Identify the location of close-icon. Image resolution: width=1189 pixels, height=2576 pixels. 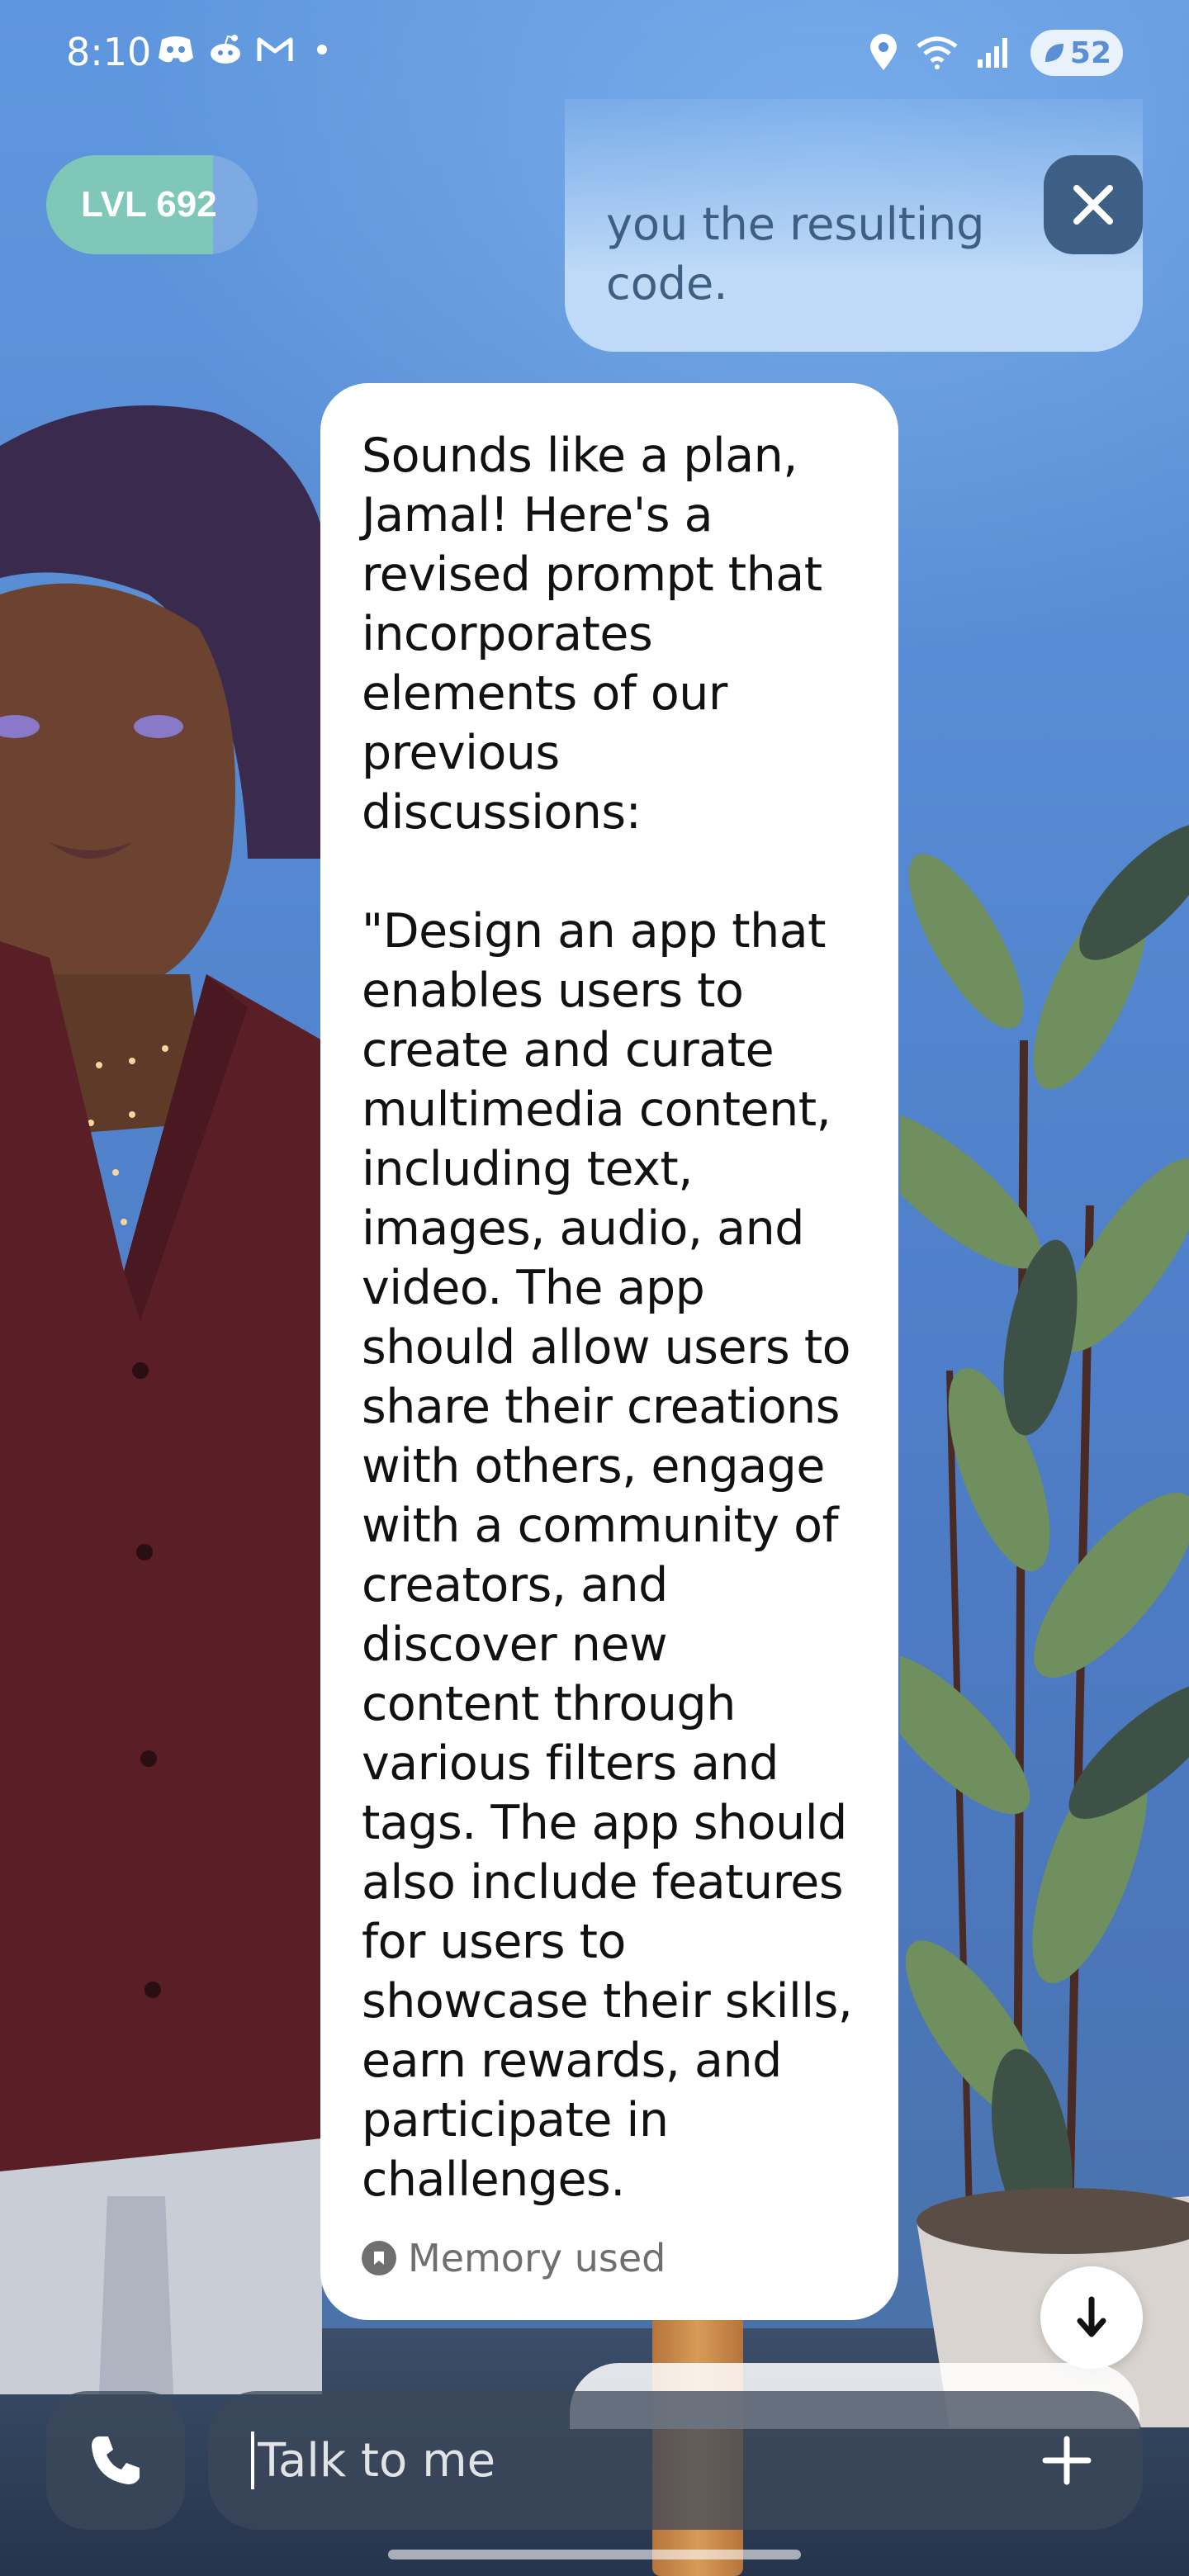
(1093, 205).